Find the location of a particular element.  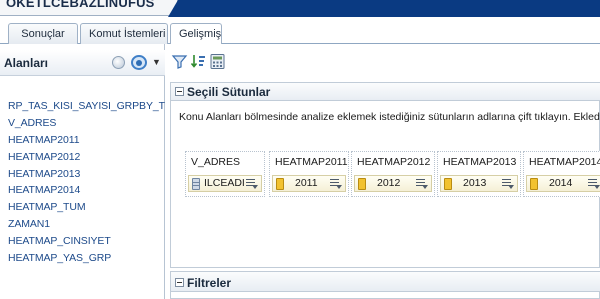

filters-header: Filtreler is located at coordinates (385, 282).